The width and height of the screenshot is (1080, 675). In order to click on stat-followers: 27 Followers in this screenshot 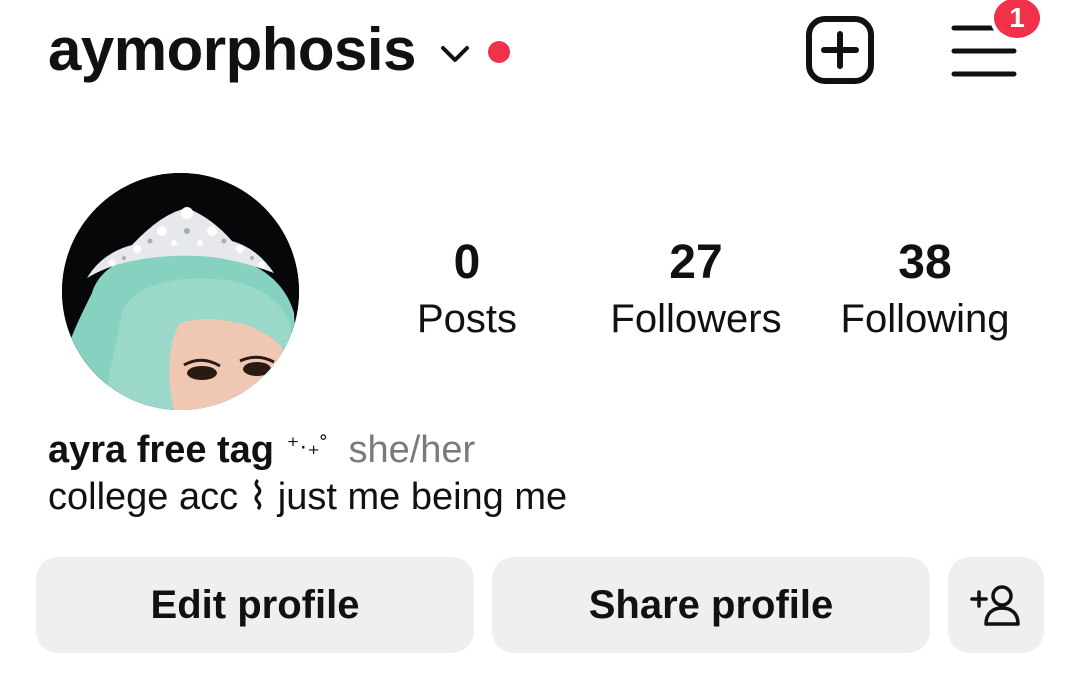, I will do `click(696, 288)`.